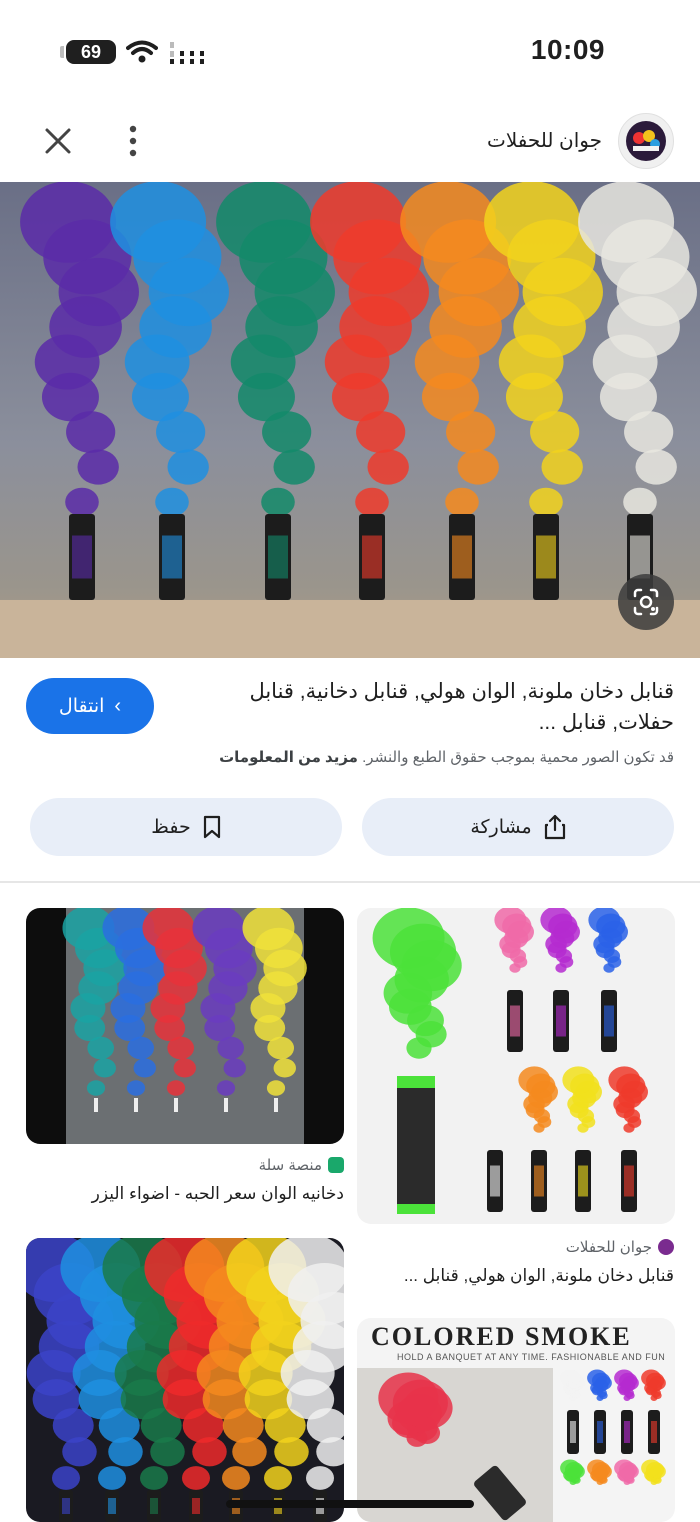  I want to click on signal-icon, so click(187, 53).